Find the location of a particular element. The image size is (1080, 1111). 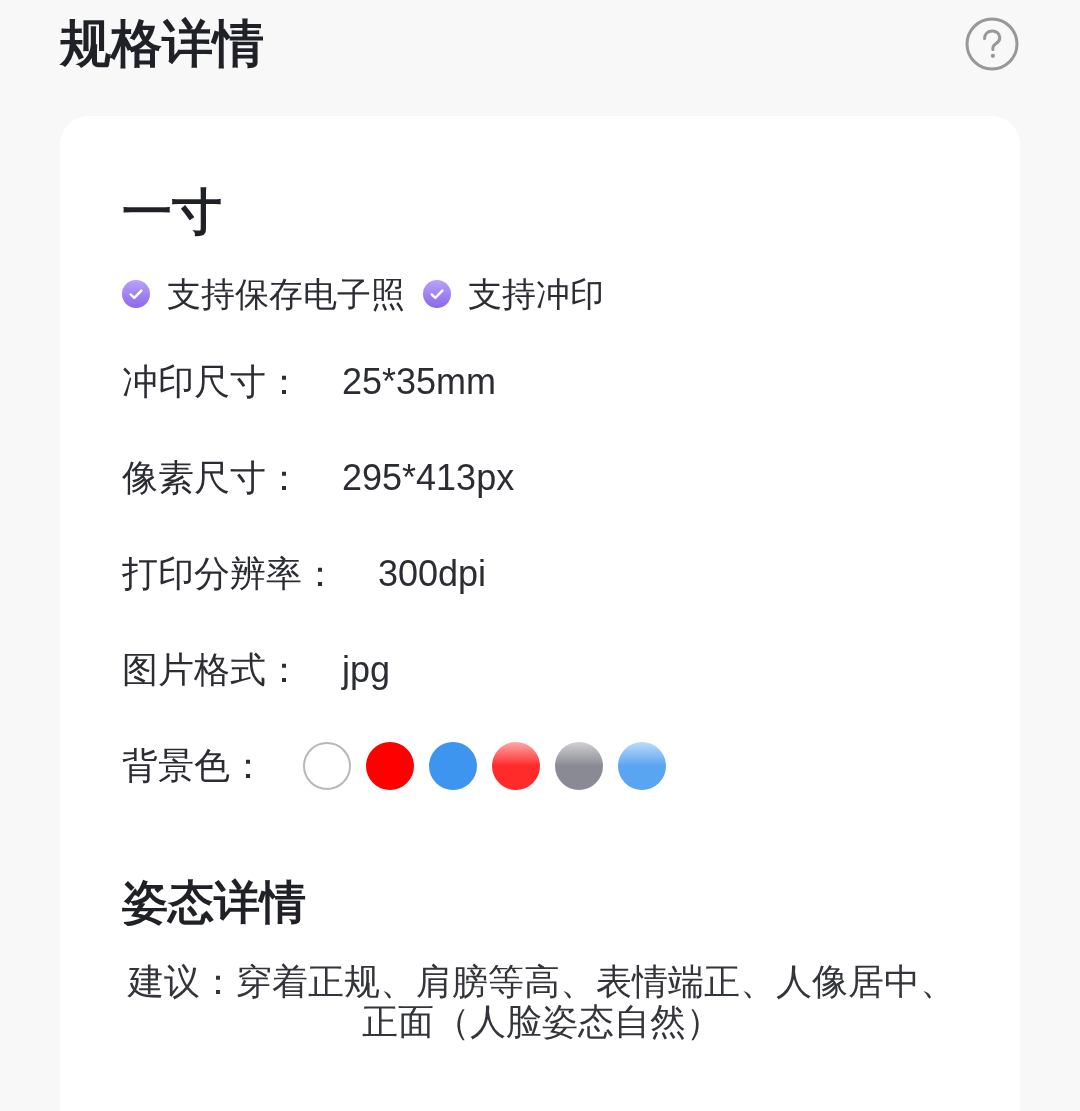

spec-label: 图片格式： is located at coordinates (212, 670).